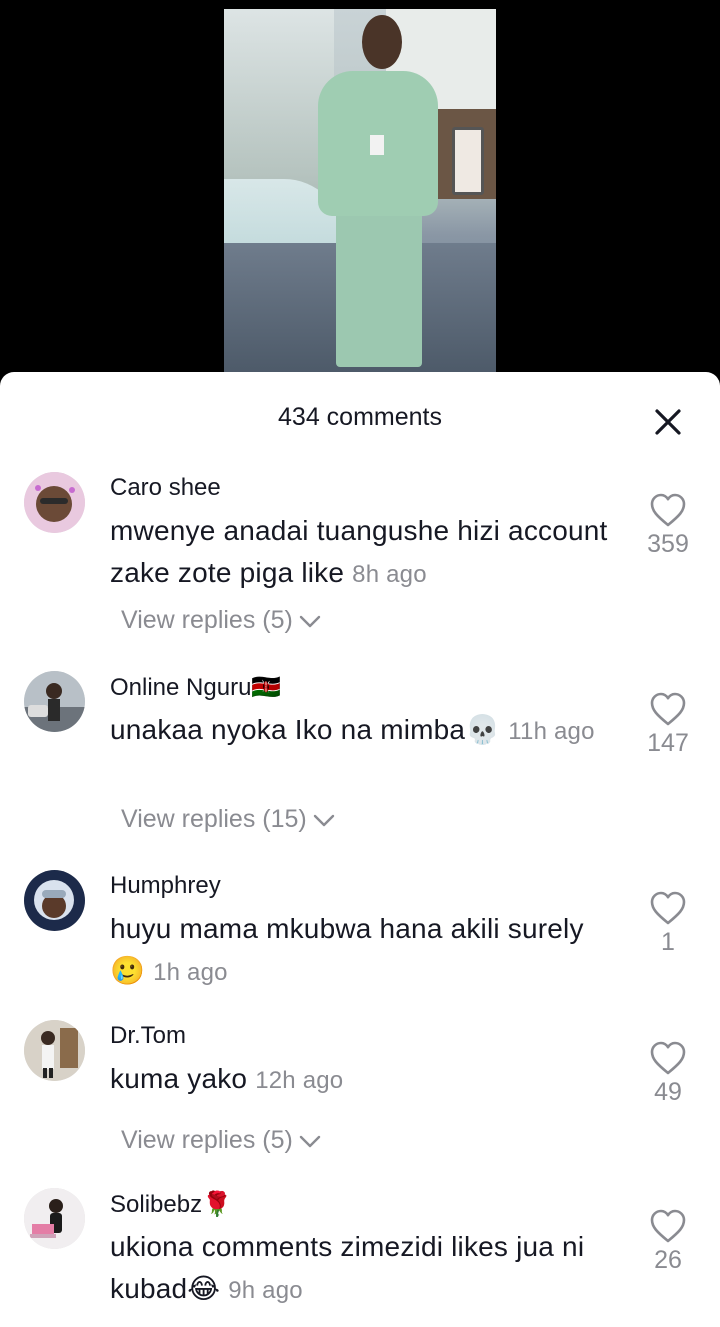 This screenshot has width=720, height=1327. What do you see at coordinates (165, 886) in the screenshot?
I see `comment-username: Humphrey` at bounding box center [165, 886].